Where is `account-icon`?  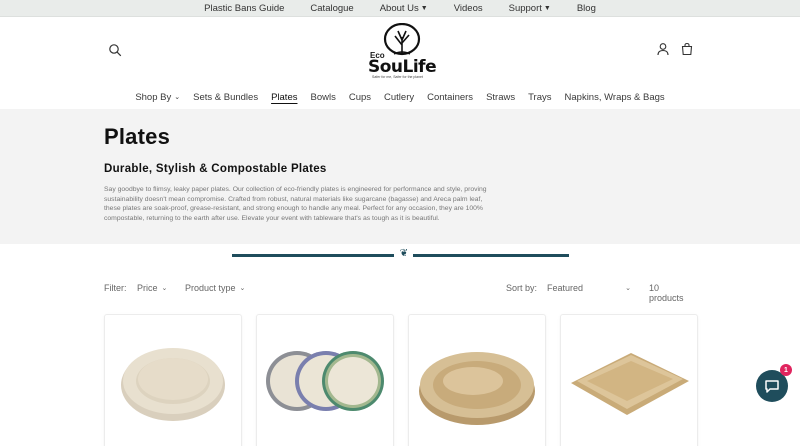
account-icon is located at coordinates (663, 49).